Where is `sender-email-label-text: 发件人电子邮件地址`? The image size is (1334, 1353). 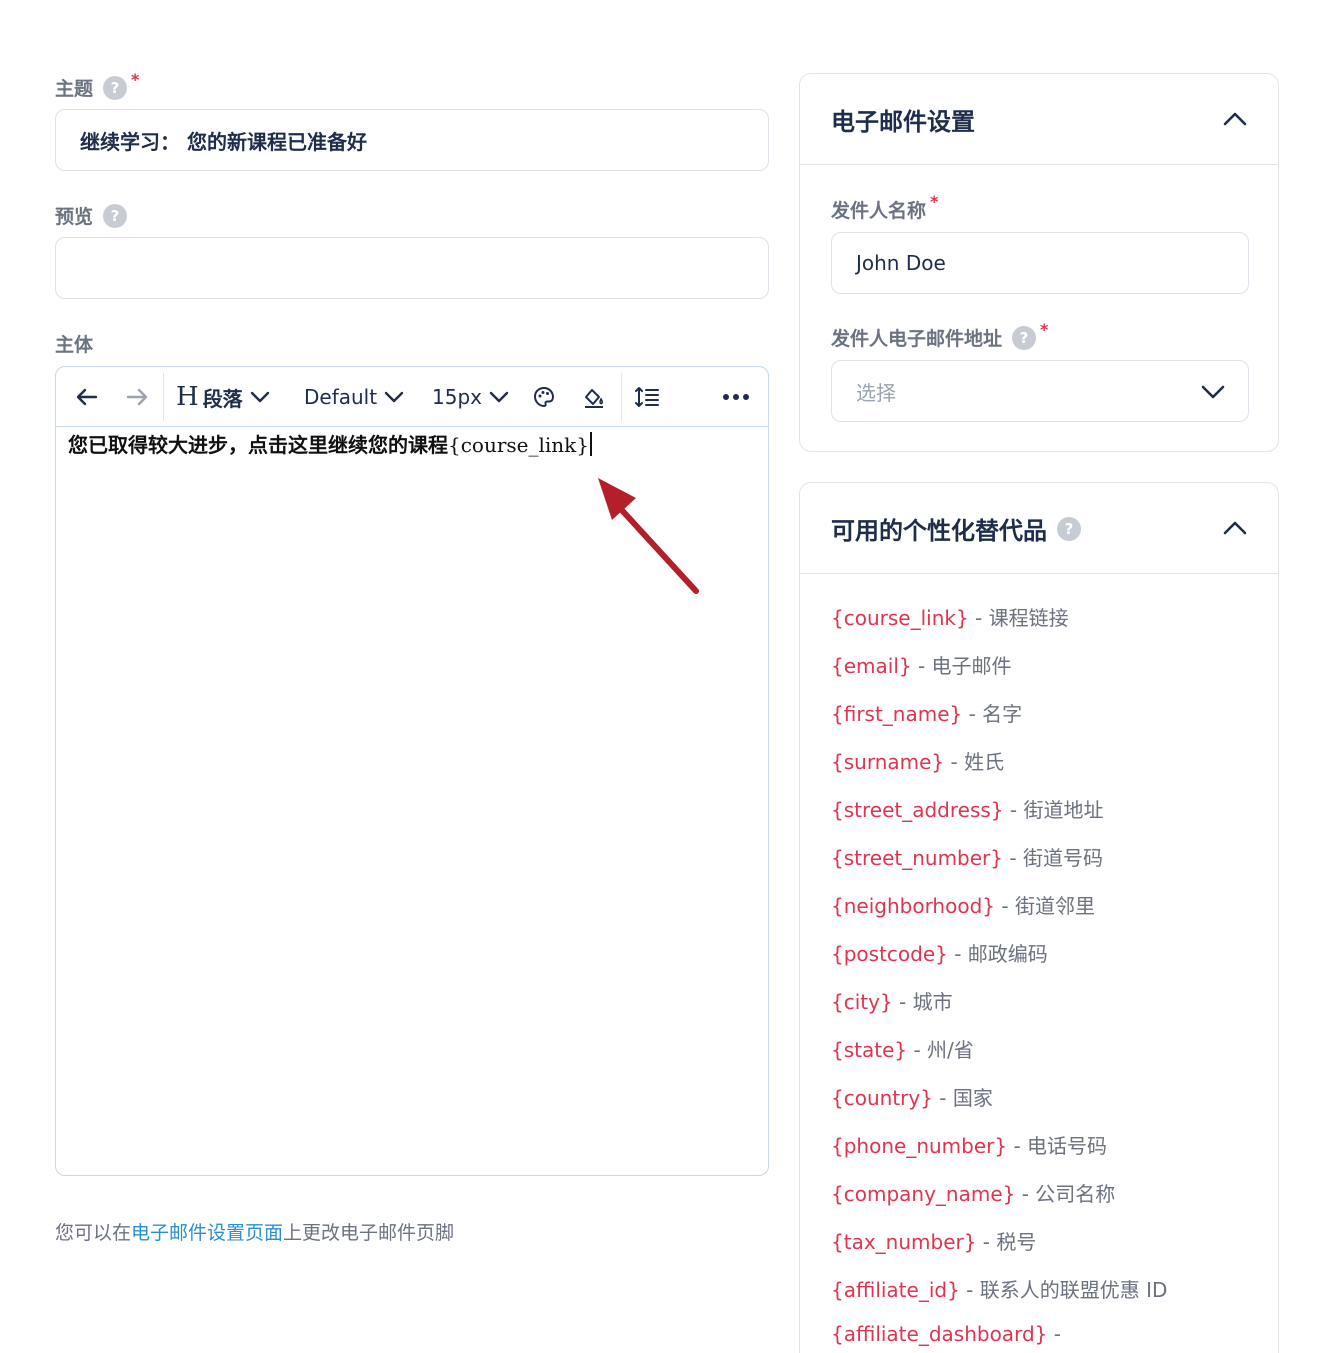
sender-email-label-text: 发件人电子邮件地址 is located at coordinates (917, 339).